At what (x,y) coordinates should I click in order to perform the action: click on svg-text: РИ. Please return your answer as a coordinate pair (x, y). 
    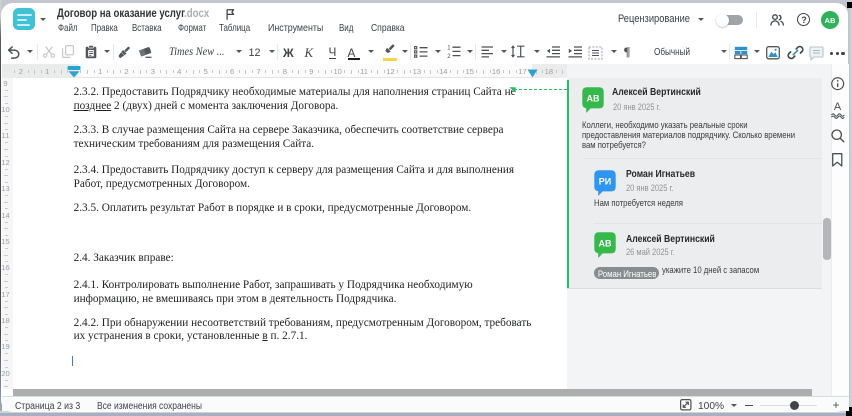
    Looking at the image, I should click on (605, 181).